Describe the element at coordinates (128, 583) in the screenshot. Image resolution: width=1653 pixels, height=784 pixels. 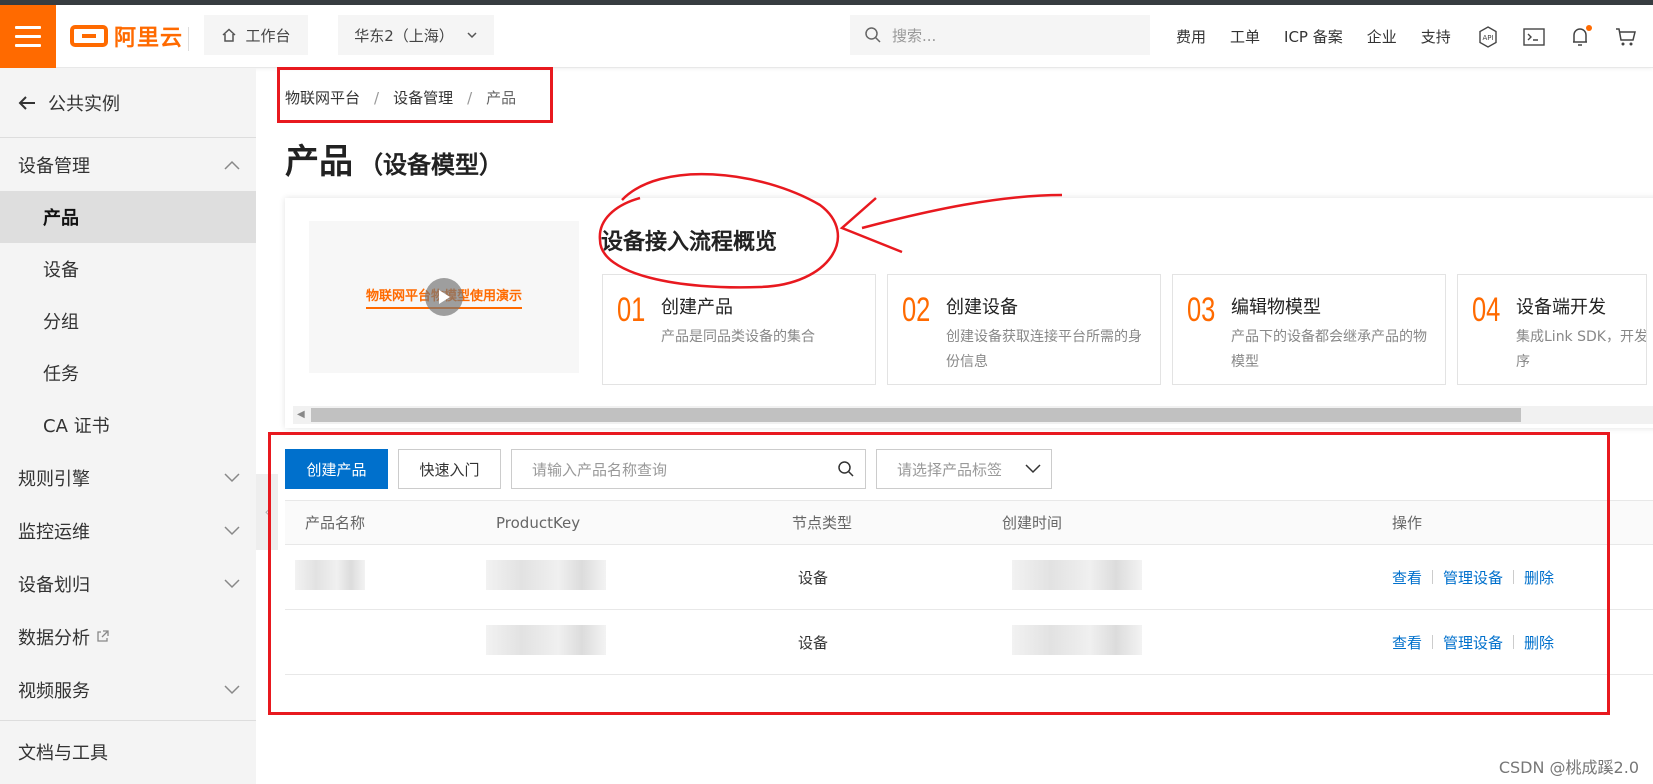
I see `sidebar-group-device-assignment: 设备划归` at that location.